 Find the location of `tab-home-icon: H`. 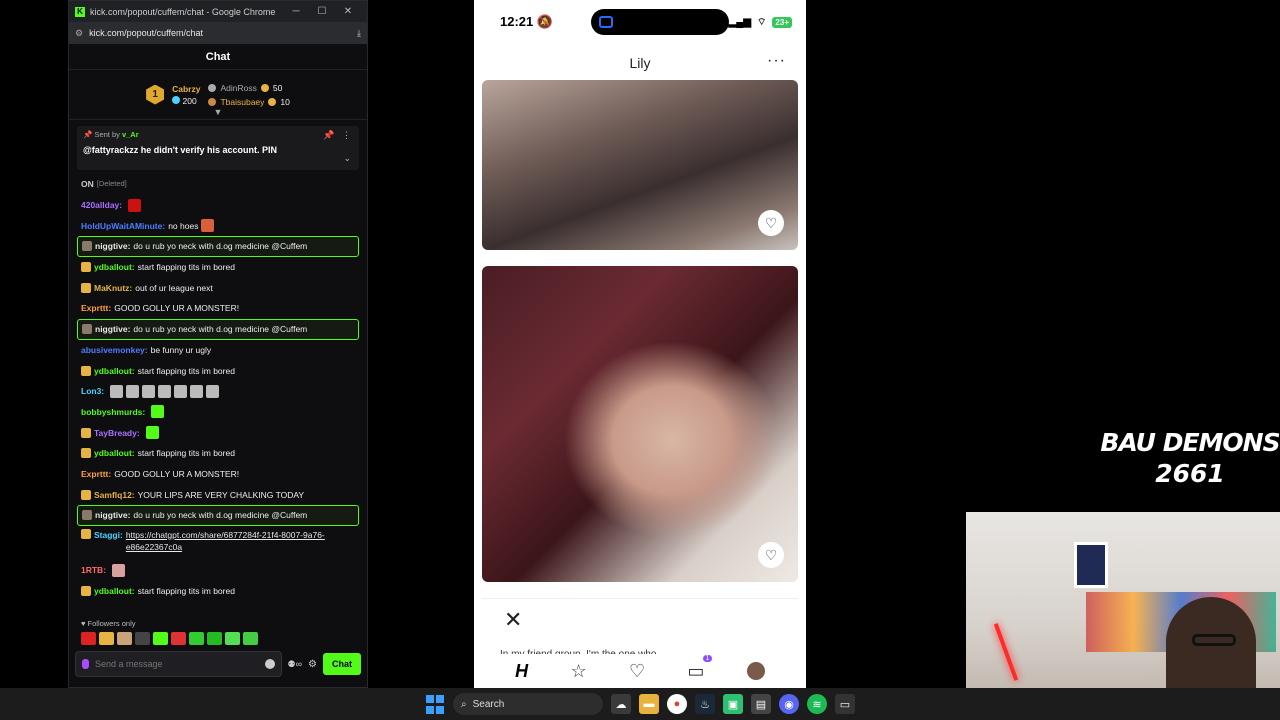

tab-home-icon: H is located at coordinates (521, 671).